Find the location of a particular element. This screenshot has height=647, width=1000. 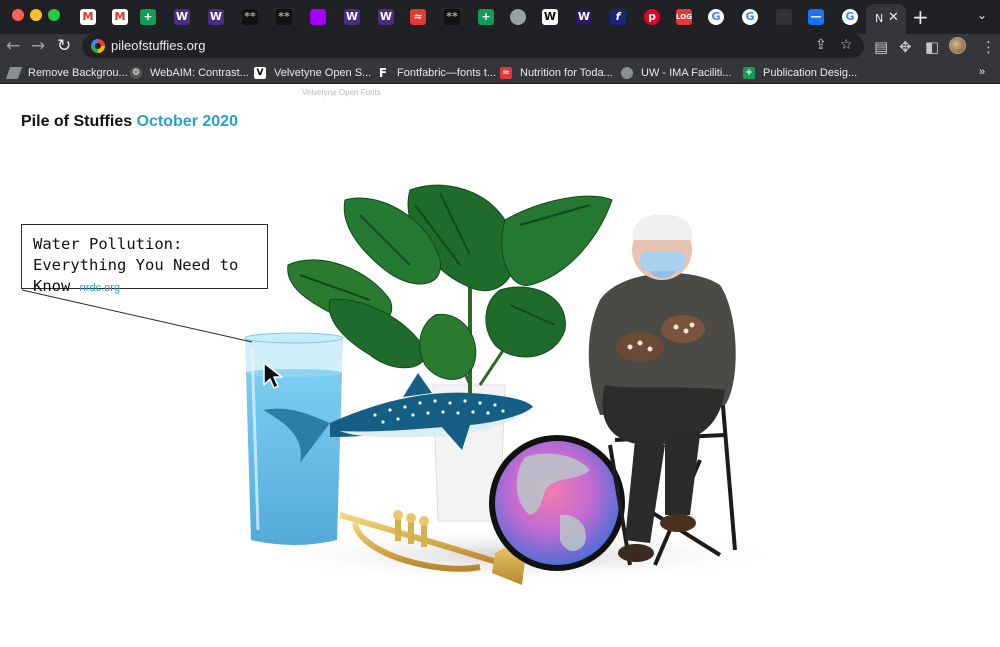

url-text: pileofstuffies.org is located at coordinates (158, 45).